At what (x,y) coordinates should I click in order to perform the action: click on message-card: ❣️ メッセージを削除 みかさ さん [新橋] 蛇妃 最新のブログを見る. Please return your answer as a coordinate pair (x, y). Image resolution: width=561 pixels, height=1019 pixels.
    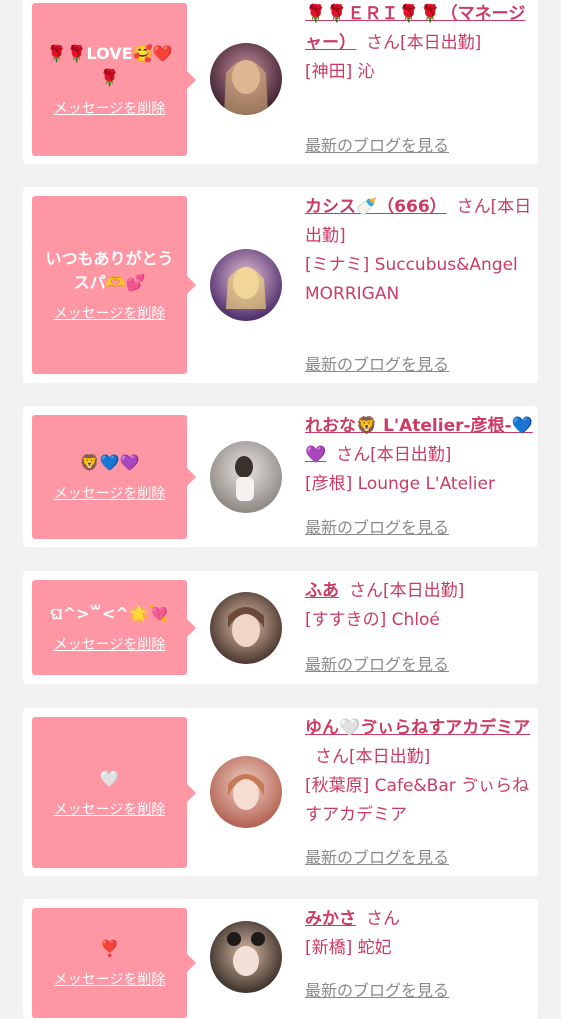
    Looking at the image, I should click on (280, 959).